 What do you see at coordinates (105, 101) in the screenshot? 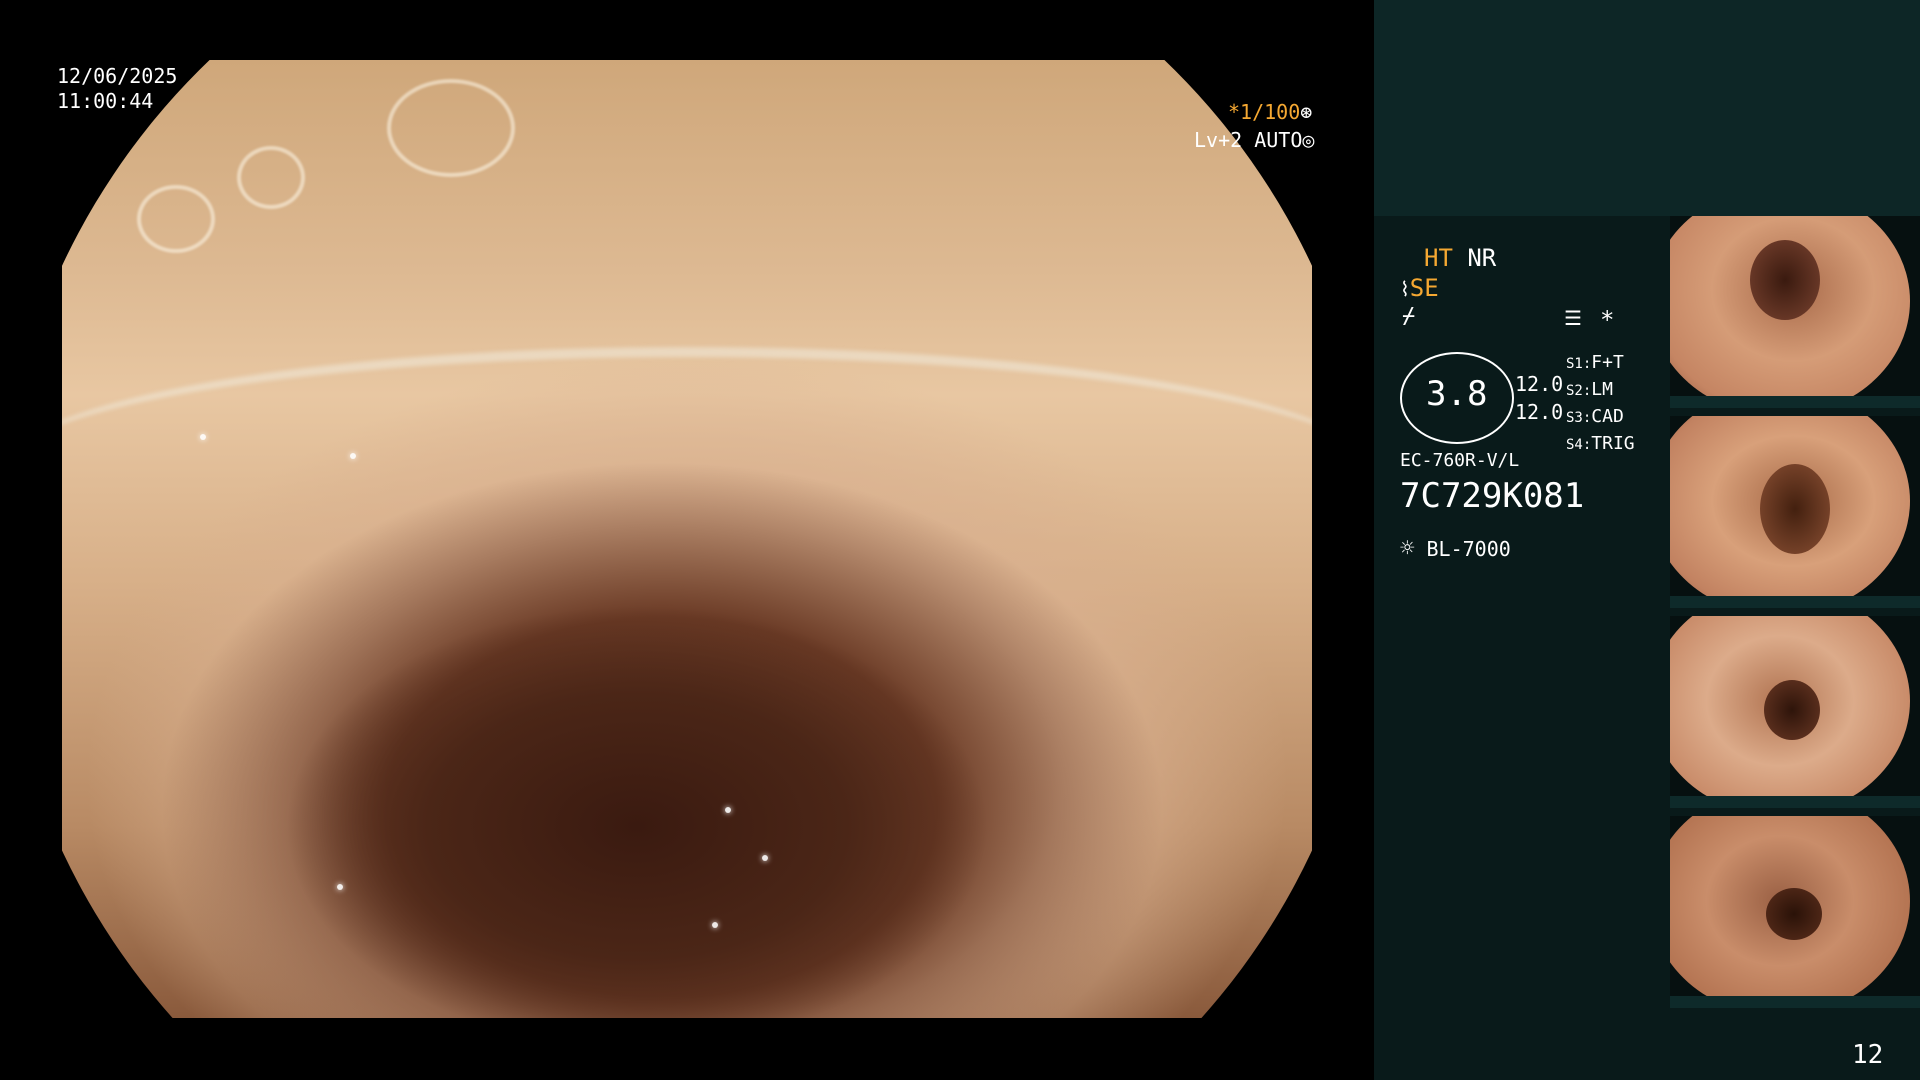
I see `time-label: 11:00:44` at bounding box center [105, 101].